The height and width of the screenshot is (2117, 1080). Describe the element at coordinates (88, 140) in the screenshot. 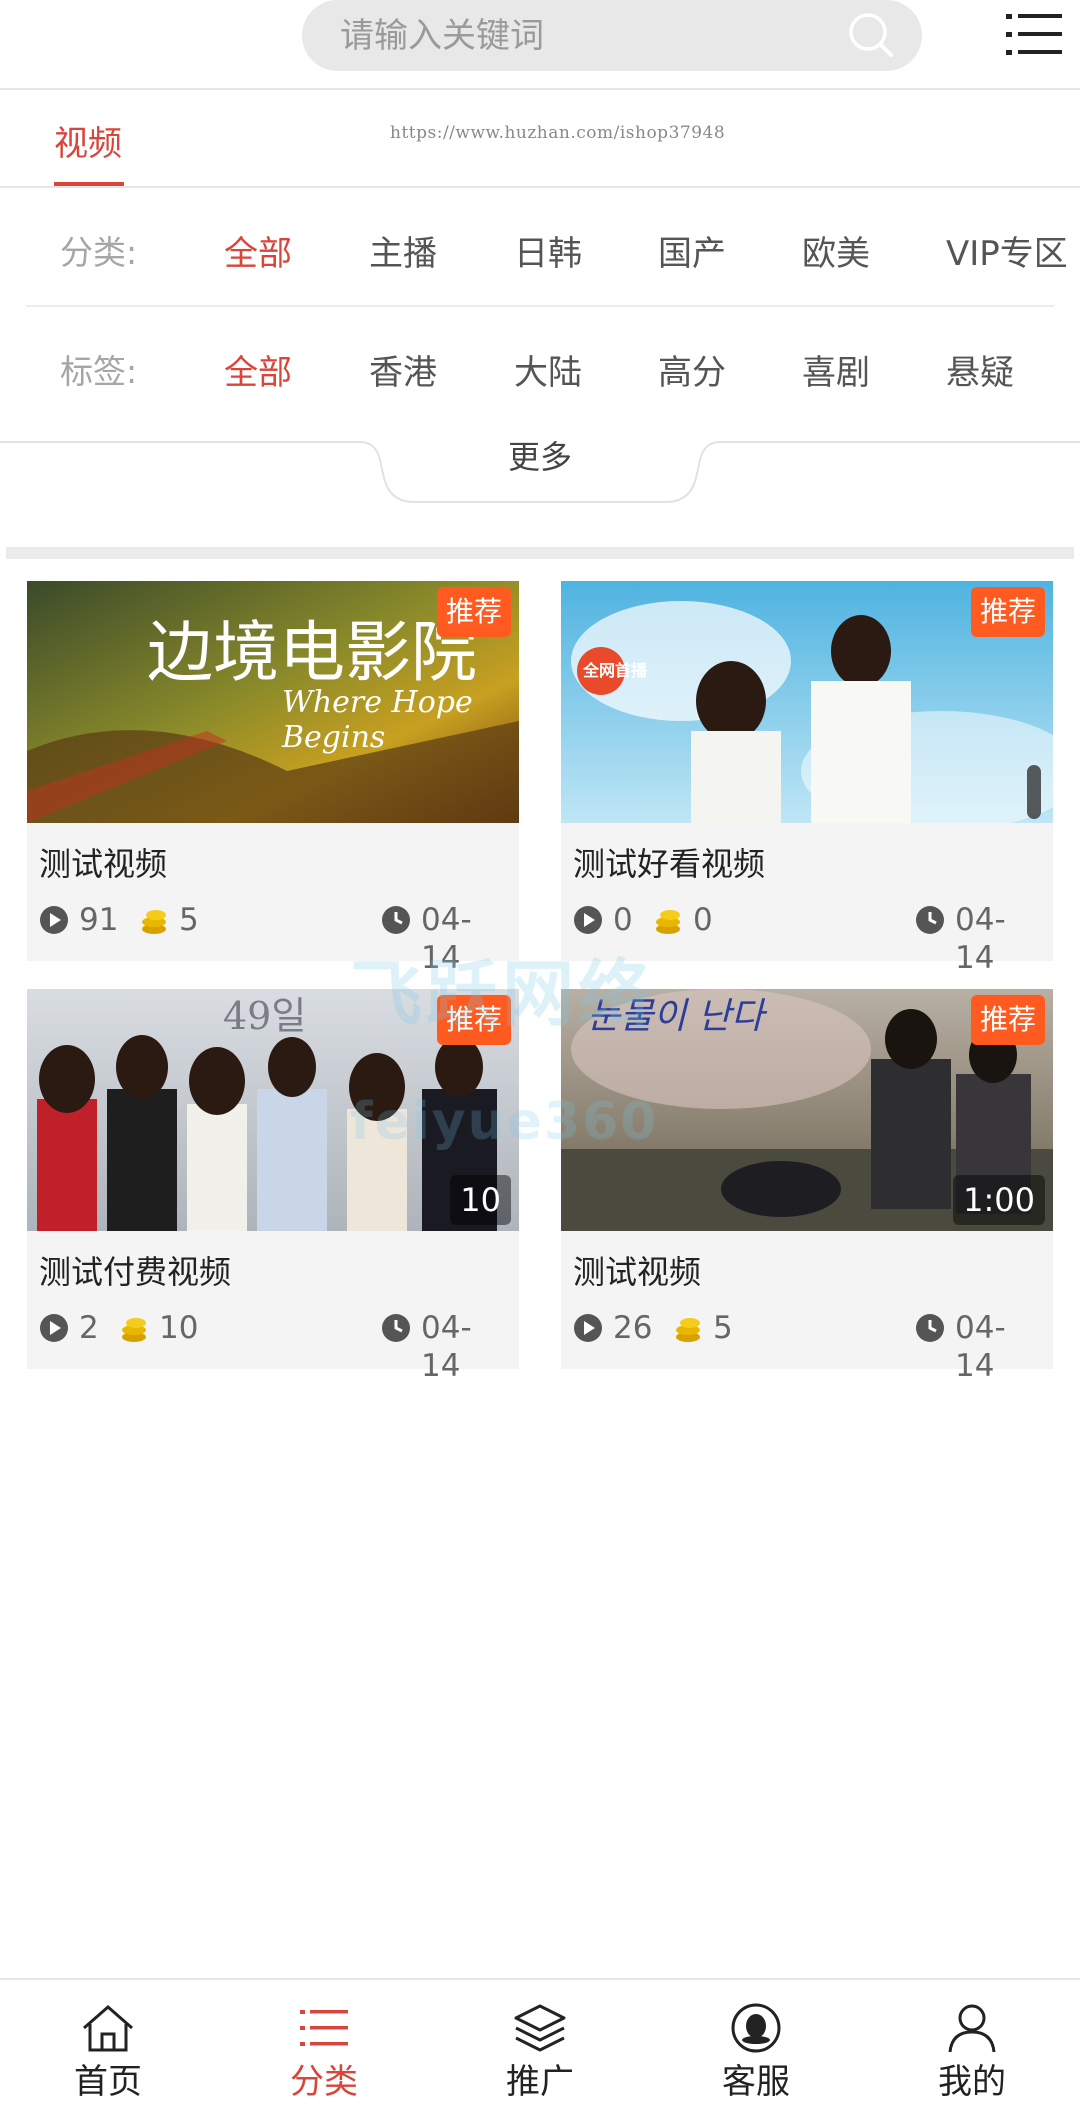

I see `tab-video: 视频` at that location.